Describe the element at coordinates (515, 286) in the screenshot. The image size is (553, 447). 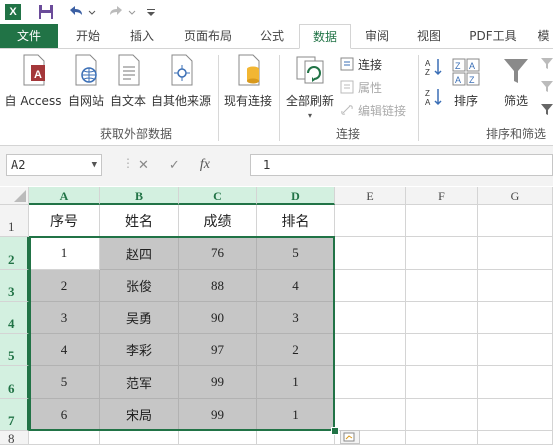
I see `cell-g3` at that location.